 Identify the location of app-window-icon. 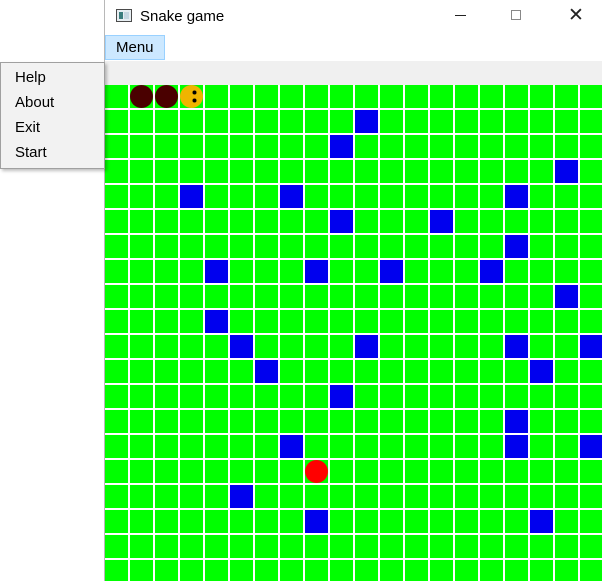
(124, 15).